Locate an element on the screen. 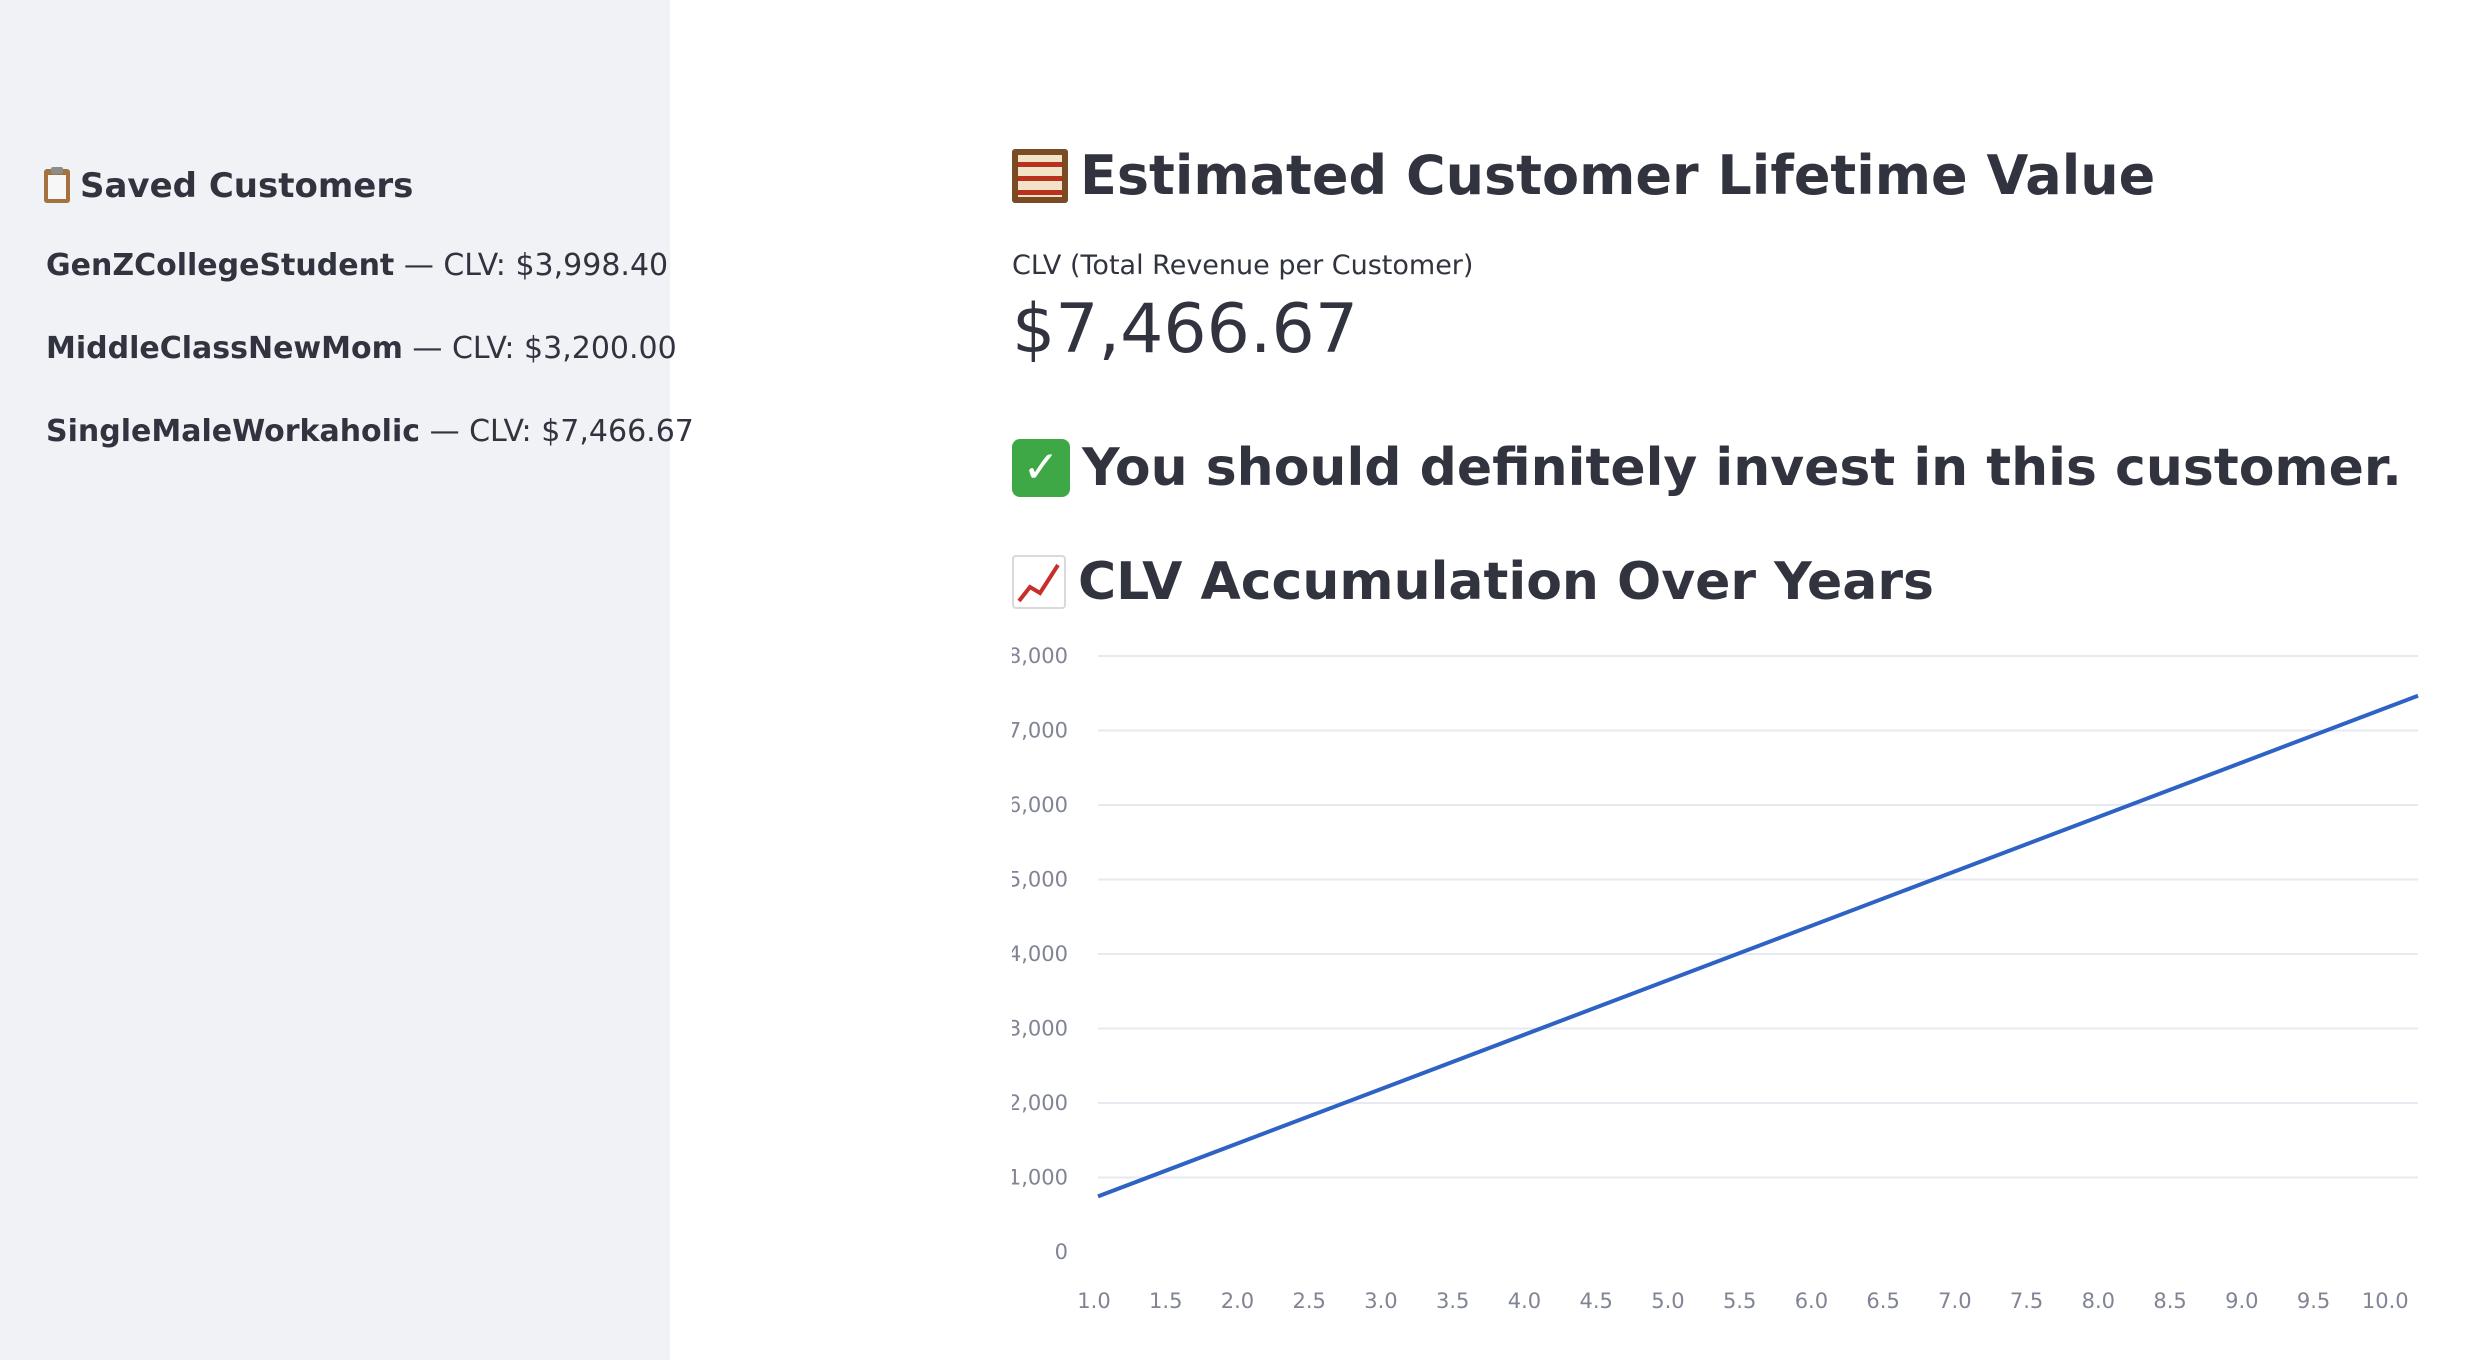 The width and height of the screenshot is (2484, 1360). y-tick-label: 0 is located at coordinates (1061, 1252).